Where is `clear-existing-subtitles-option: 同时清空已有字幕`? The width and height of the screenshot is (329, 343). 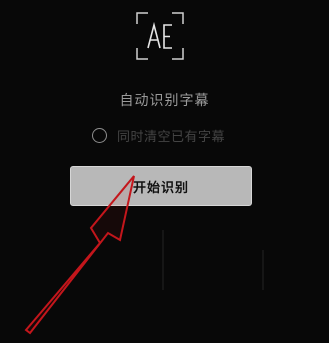 clear-existing-subtitles-option: 同时清空已有字幕 is located at coordinates (158, 135).